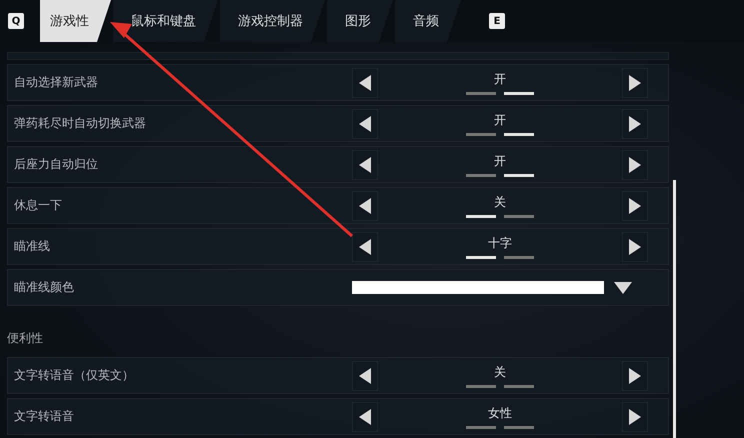  What do you see at coordinates (56, 82) in the screenshot?
I see `setting-label: 自动选择新武器` at bounding box center [56, 82].